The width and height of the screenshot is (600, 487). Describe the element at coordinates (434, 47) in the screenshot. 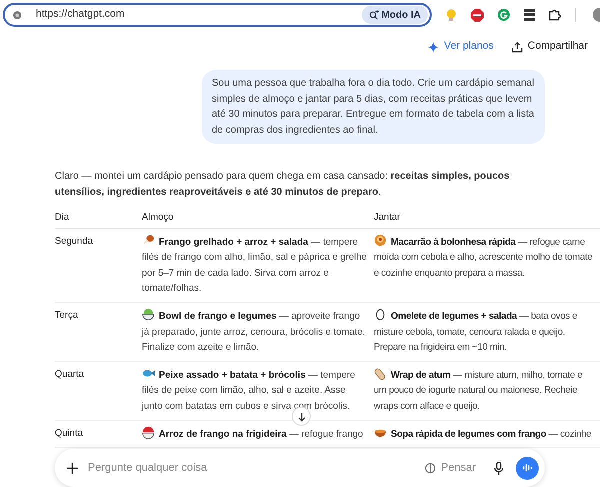

I see `sparkle-icon` at that location.